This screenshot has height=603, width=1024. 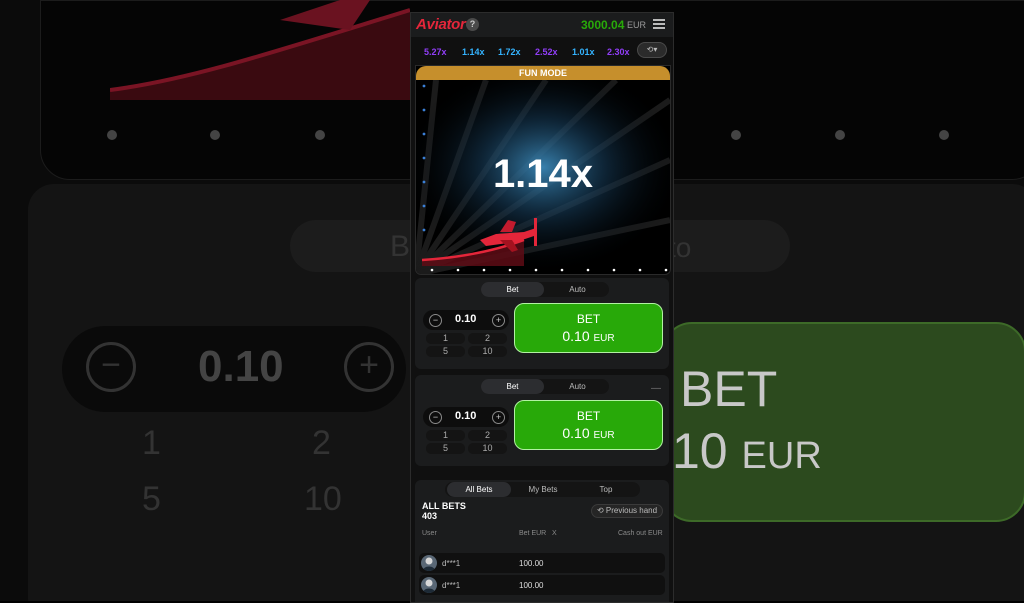 I want to click on logo: Aviator, so click(x=441, y=24).